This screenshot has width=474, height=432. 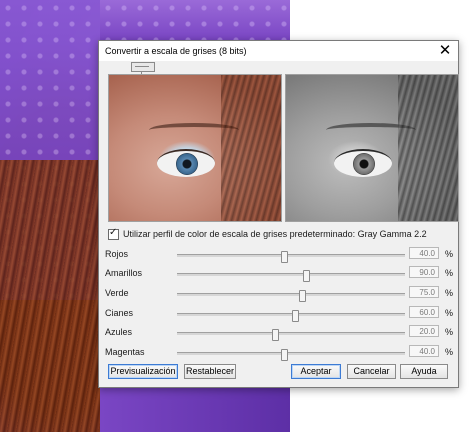 I want to click on slider-value-field: 60.0, so click(x=424, y=312).